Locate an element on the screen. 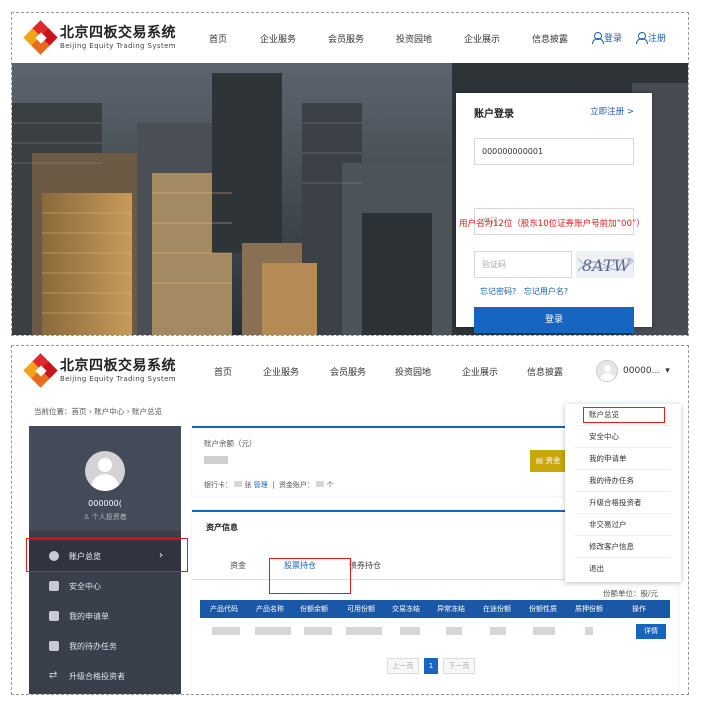 The height and width of the screenshot is (706, 703). bank-info: 银行卡： 张 管理 | 资金账户： 个 is located at coordinates (269, 485).